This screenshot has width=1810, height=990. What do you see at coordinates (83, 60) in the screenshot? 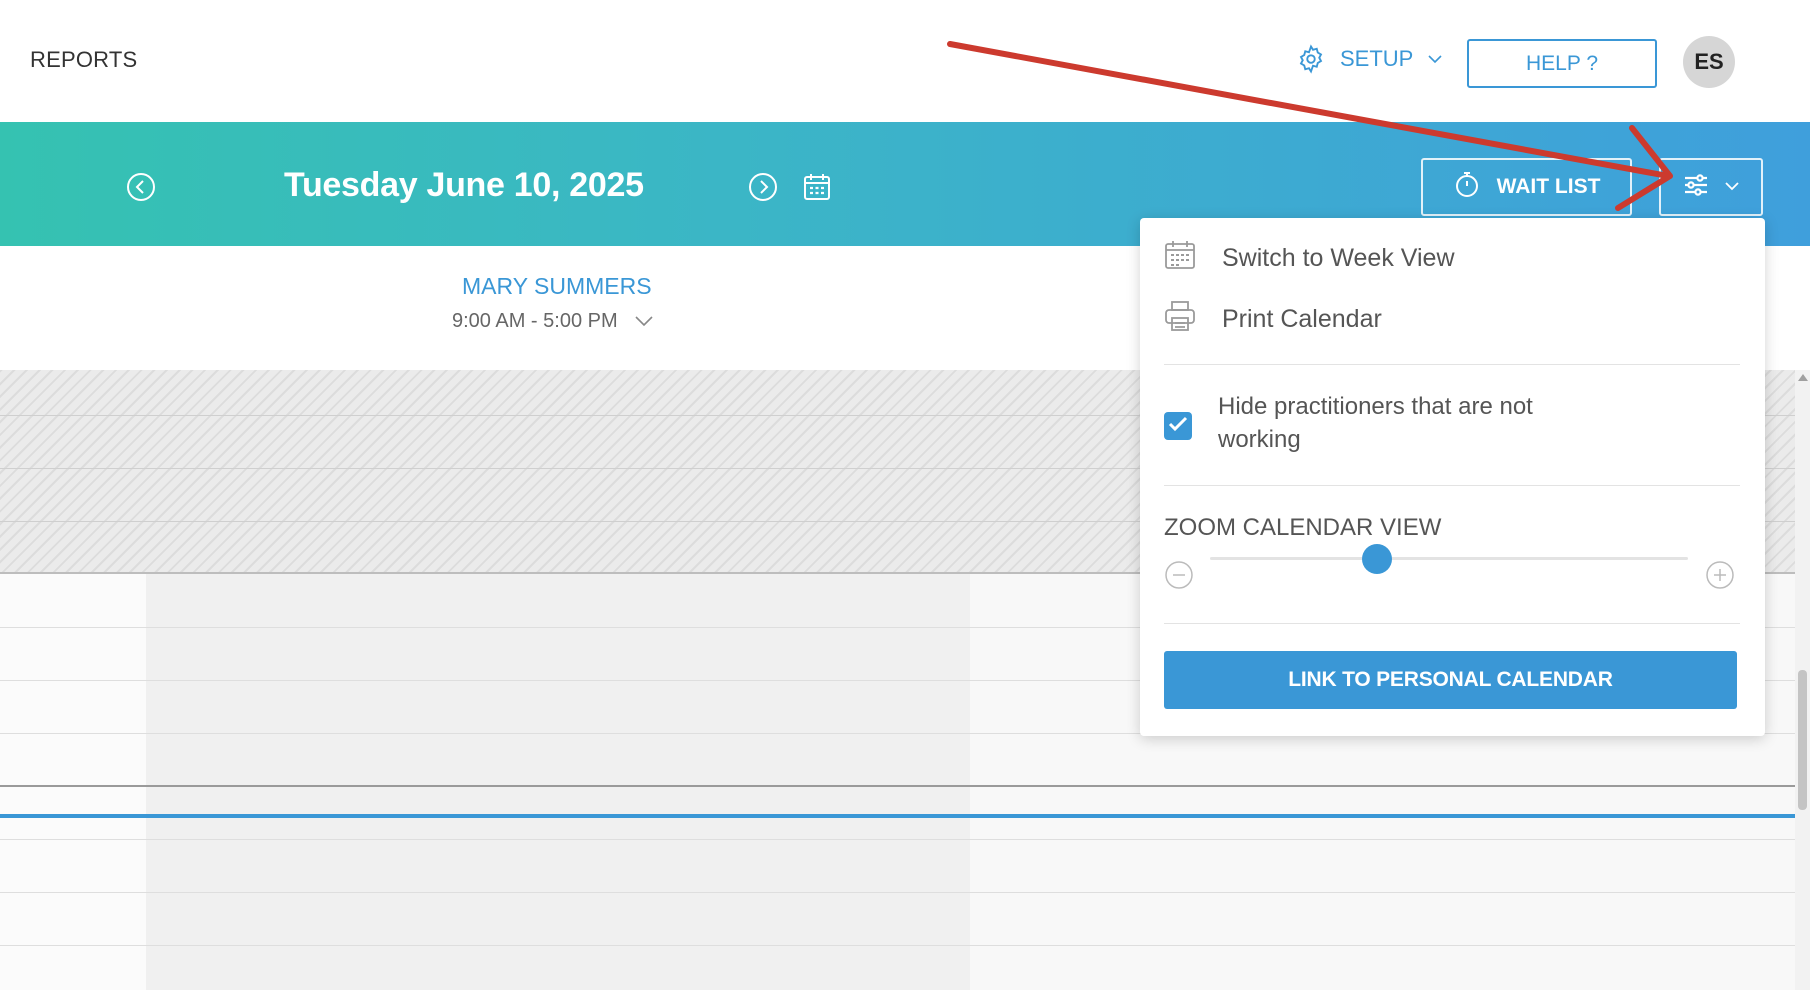
I see `reports-nav-link: REPORTS` at bounding box center [83, 60].